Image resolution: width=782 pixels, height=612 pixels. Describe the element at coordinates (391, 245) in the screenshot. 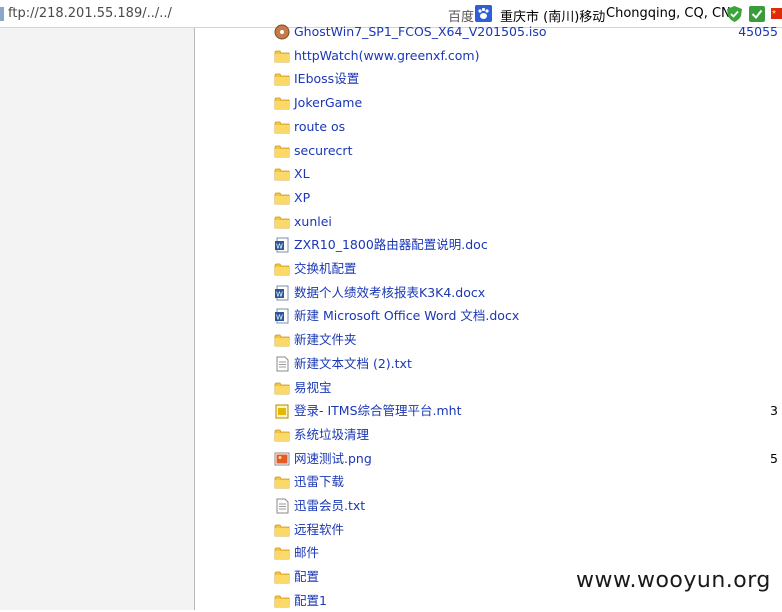

I see `file-name-link: ZXR10_1800路由器配置说明.doc` at that location.